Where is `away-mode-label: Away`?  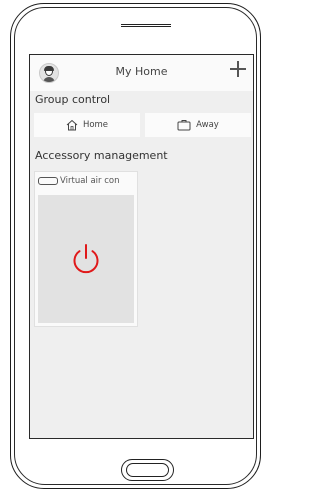 away-mode-label: Away is located at coordinates (207, 125).